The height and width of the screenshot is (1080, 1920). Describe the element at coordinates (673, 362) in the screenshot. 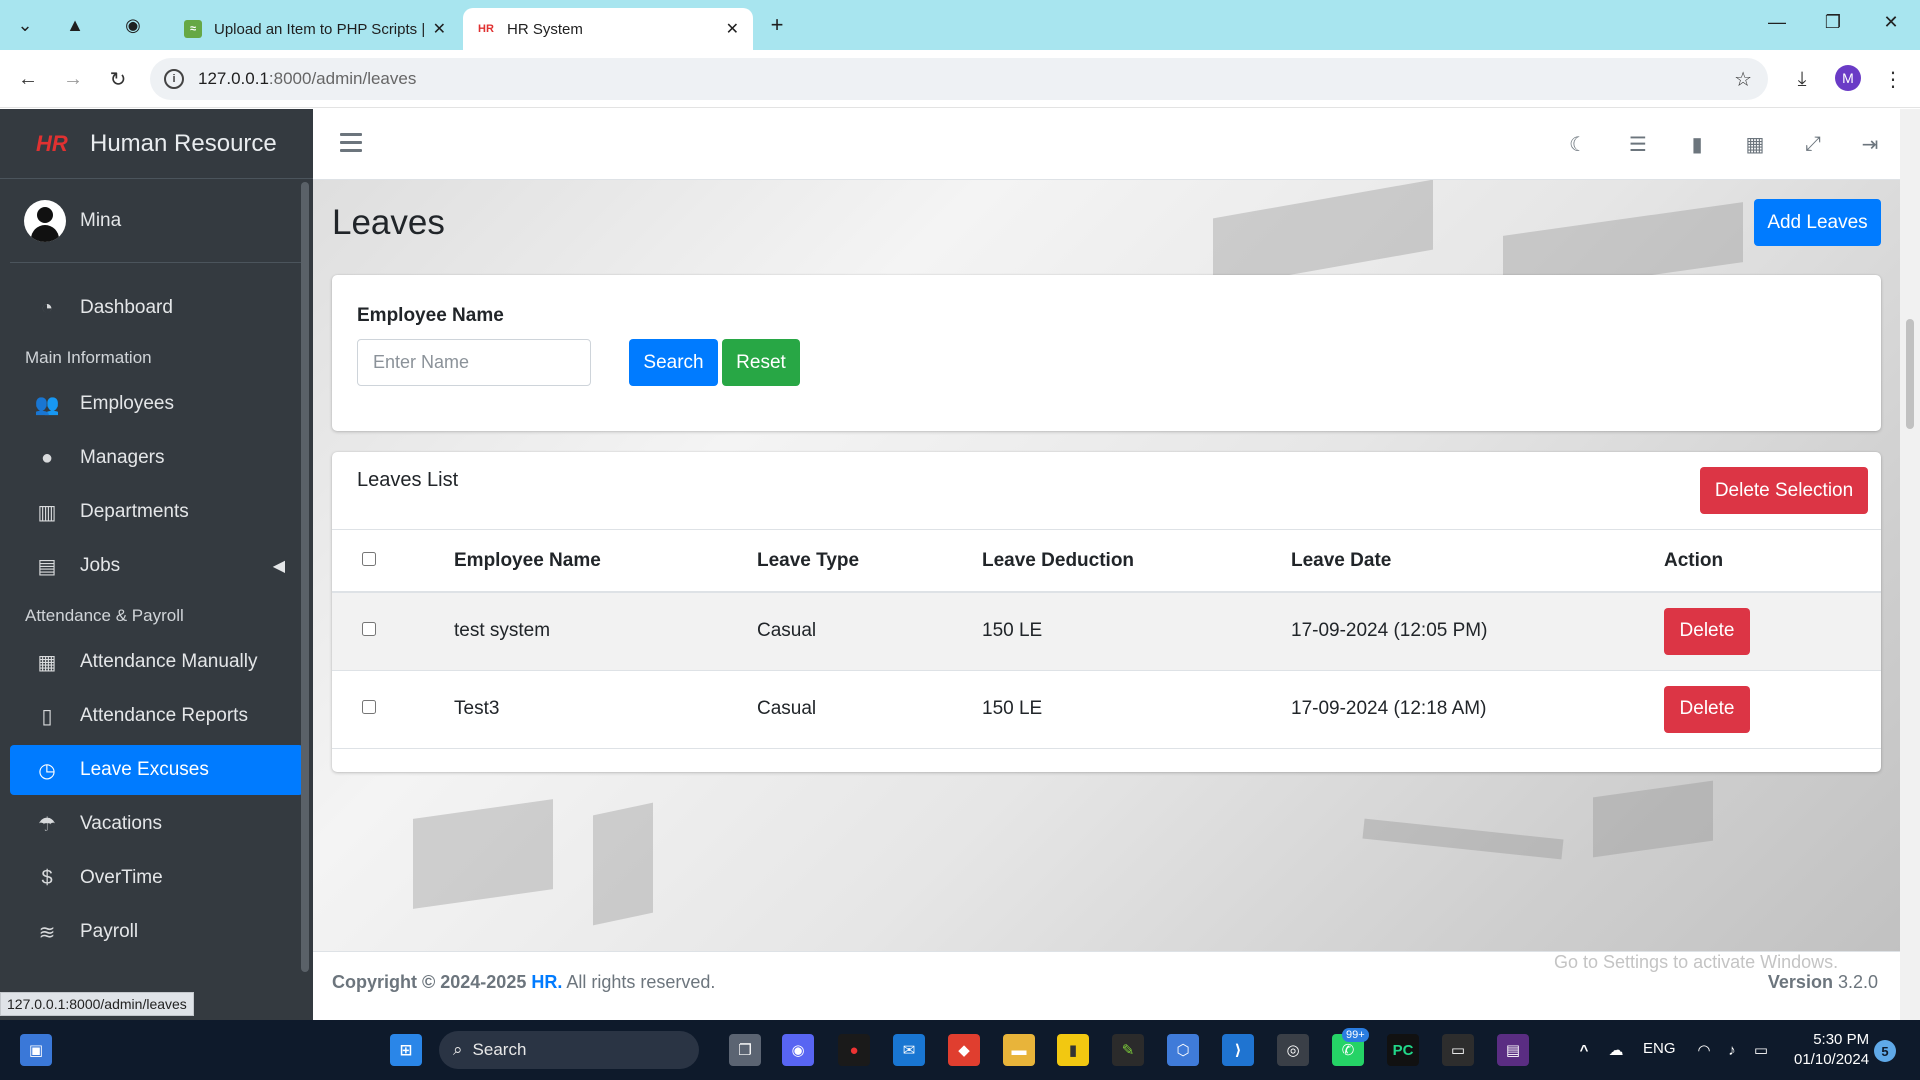

I see `search-button: Search` at that location.